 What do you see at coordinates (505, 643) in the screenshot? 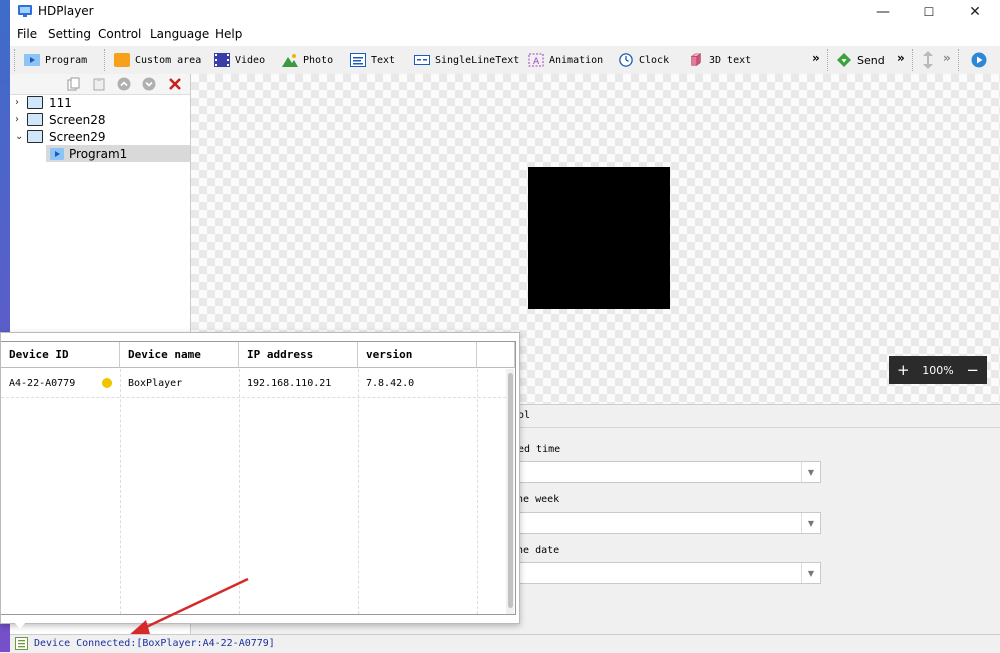
I see `status-bar: Device Connected:[BoxPlayer:A4-22-A0779]` at bounding box center [505, 643].